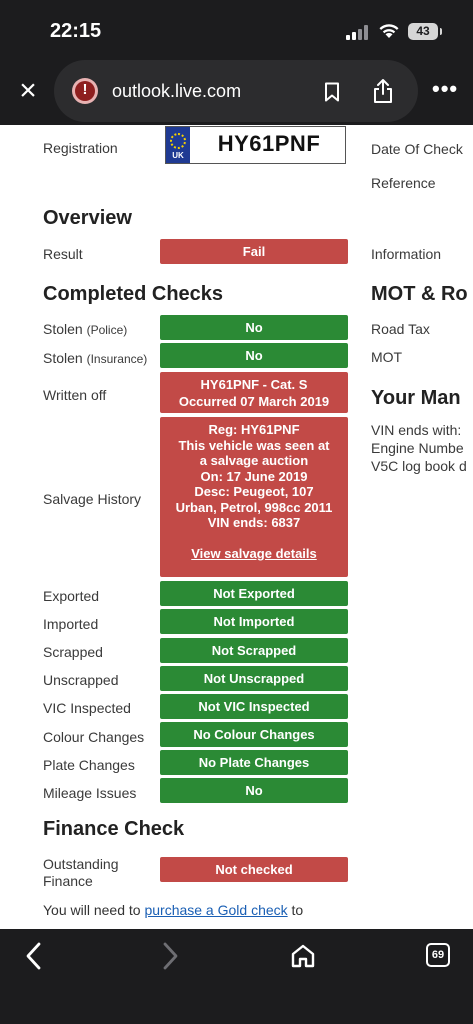 Image resolution: width=473 pixels, height=1024 pixels. I want to click on written-off-label: Written off, so click(75, 395).